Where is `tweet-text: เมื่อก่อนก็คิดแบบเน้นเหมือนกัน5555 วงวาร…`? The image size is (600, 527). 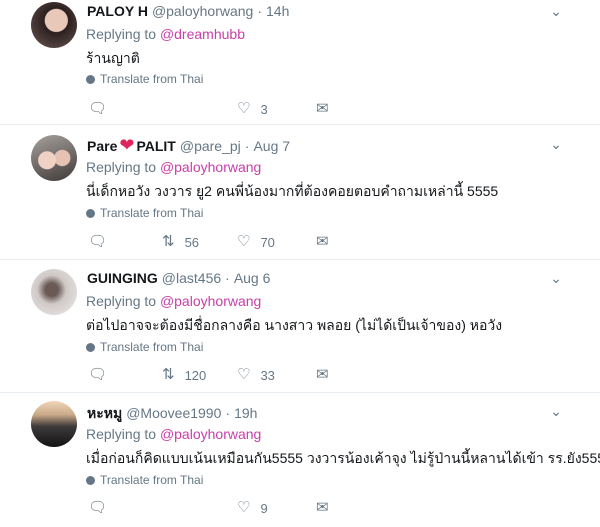
tweet-text: เมื่อก่อนก็คิดแบบเน้นเหมือนกัน5555 วงวาร… is located at coordinates (343, 458).